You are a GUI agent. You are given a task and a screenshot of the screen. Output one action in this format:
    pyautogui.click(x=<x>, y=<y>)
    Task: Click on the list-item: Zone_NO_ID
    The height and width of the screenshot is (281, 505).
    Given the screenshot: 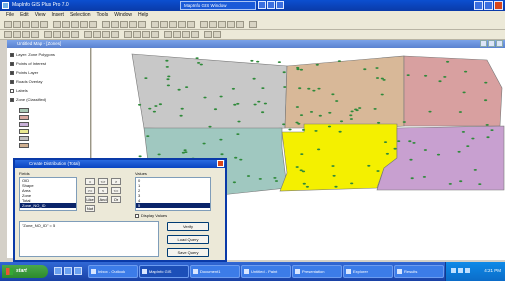 What is the action you would take?
    pyautogui.click(x=48, y=205)
    